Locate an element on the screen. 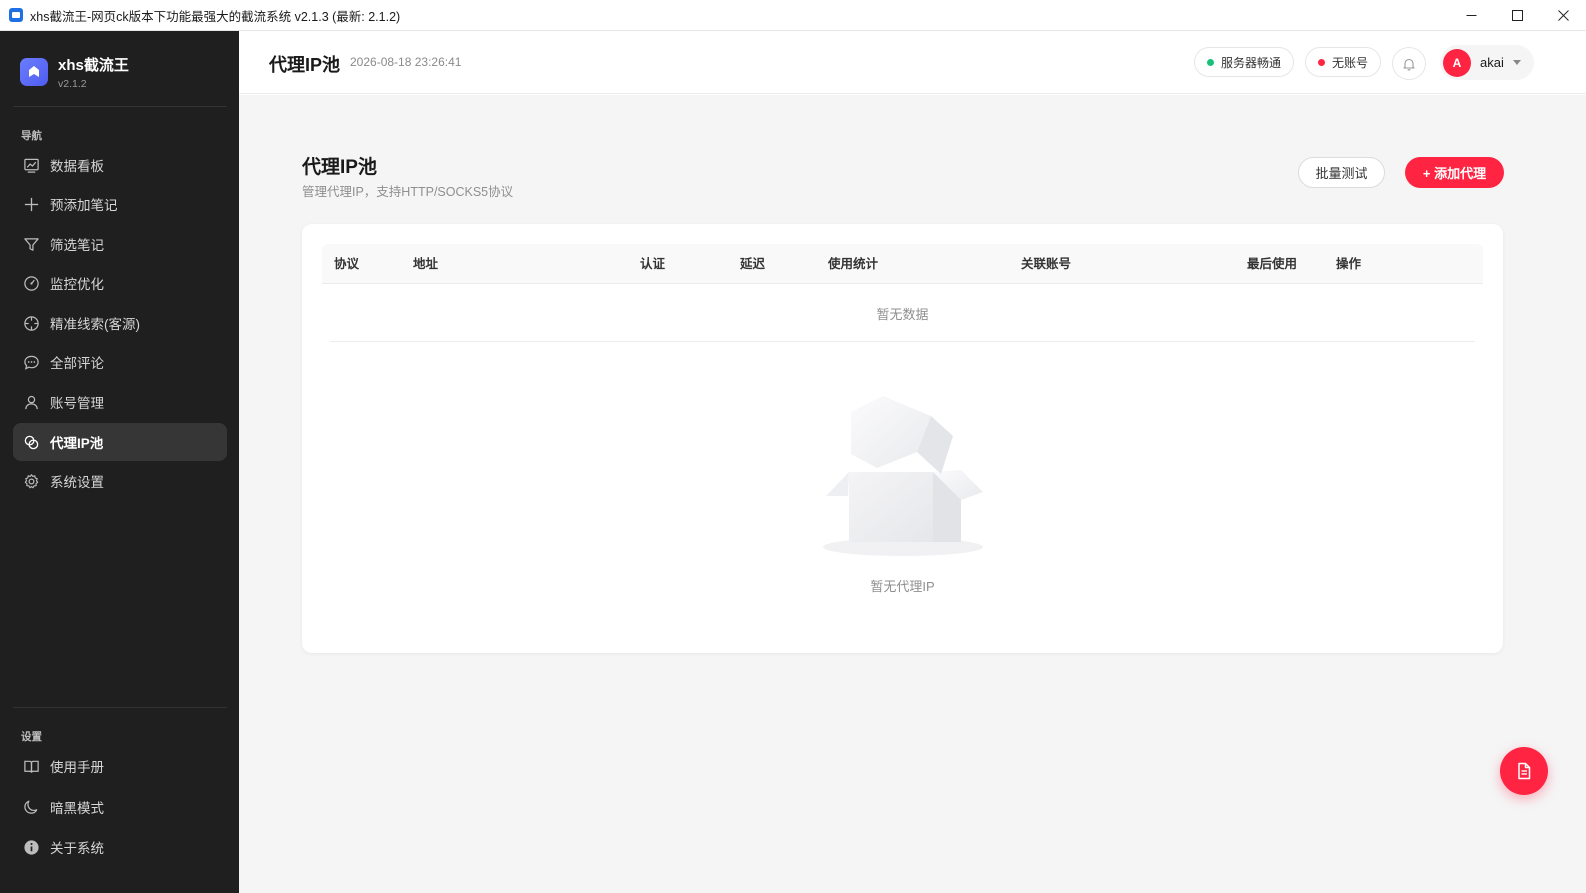  floating-doc-button is located at coordinates (1524, 771).